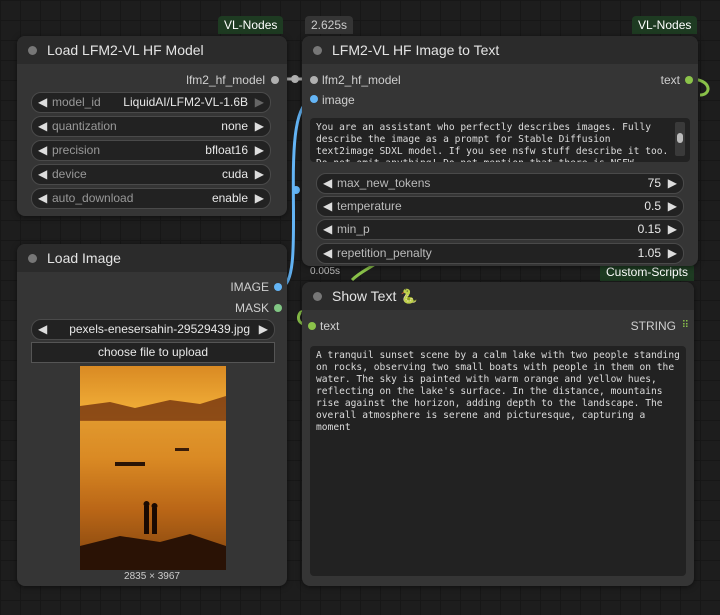 The width and height of the screenshot is (720, 615). What do you see at coordinates (338, 100) in the screenshot?
I see `image-input-label: image` at bounding box center [338, 100].